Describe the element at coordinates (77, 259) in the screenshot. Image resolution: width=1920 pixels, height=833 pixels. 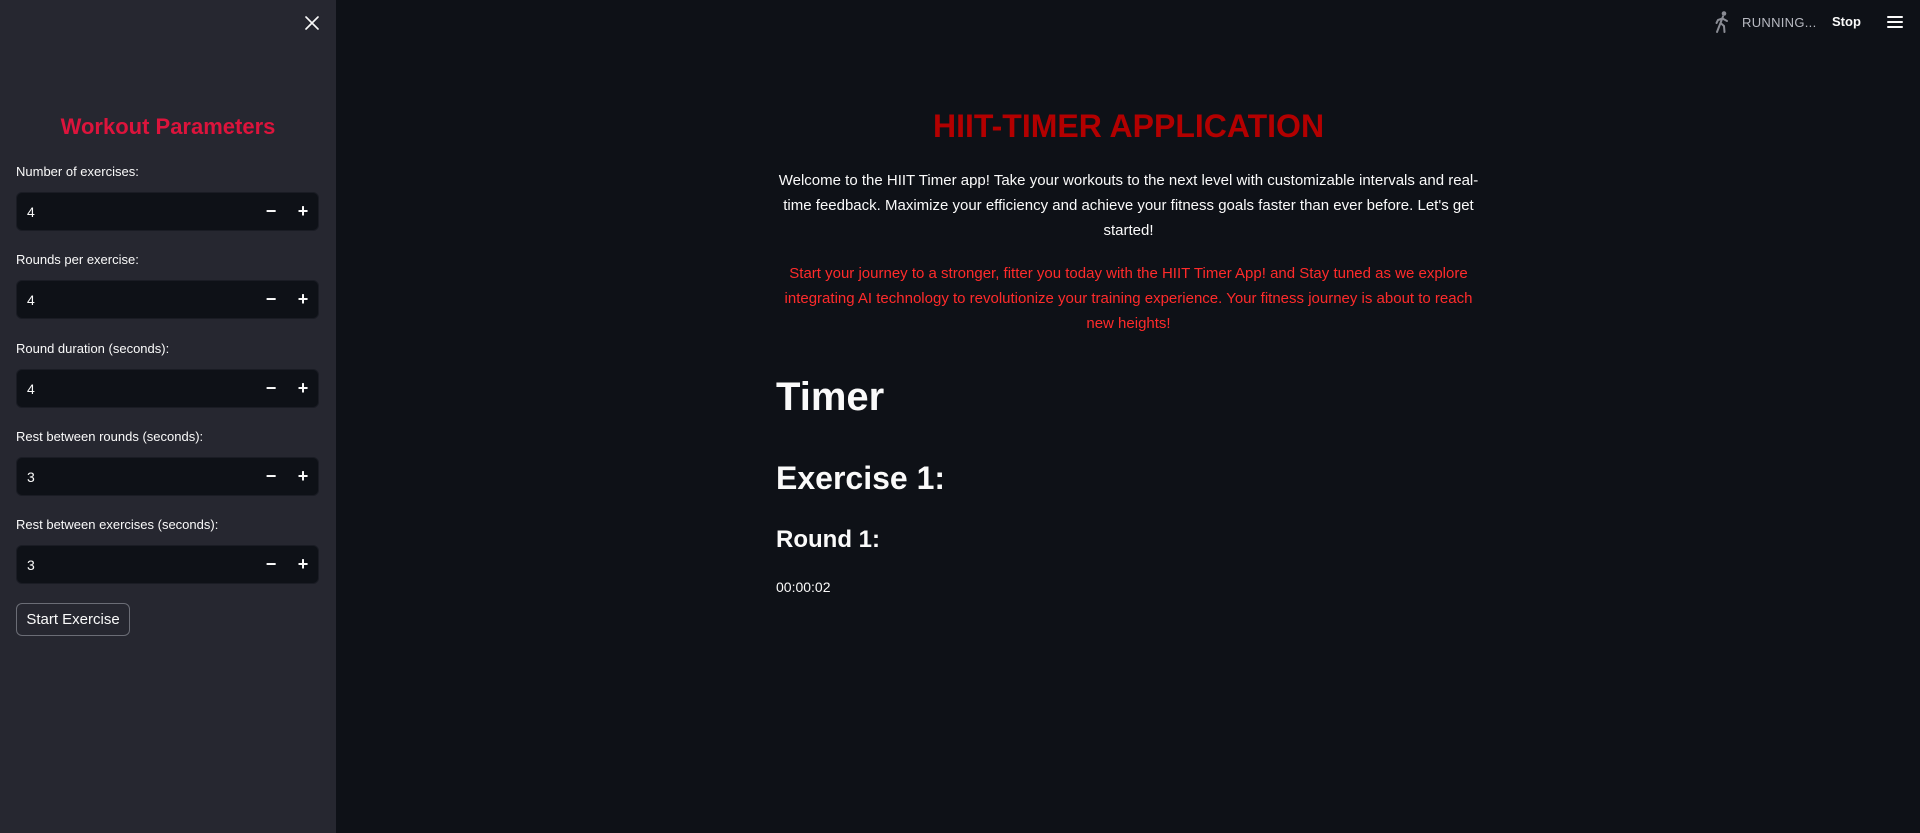
I see `rounds-per-exercise-label: Rounds per exercise:` at that location.